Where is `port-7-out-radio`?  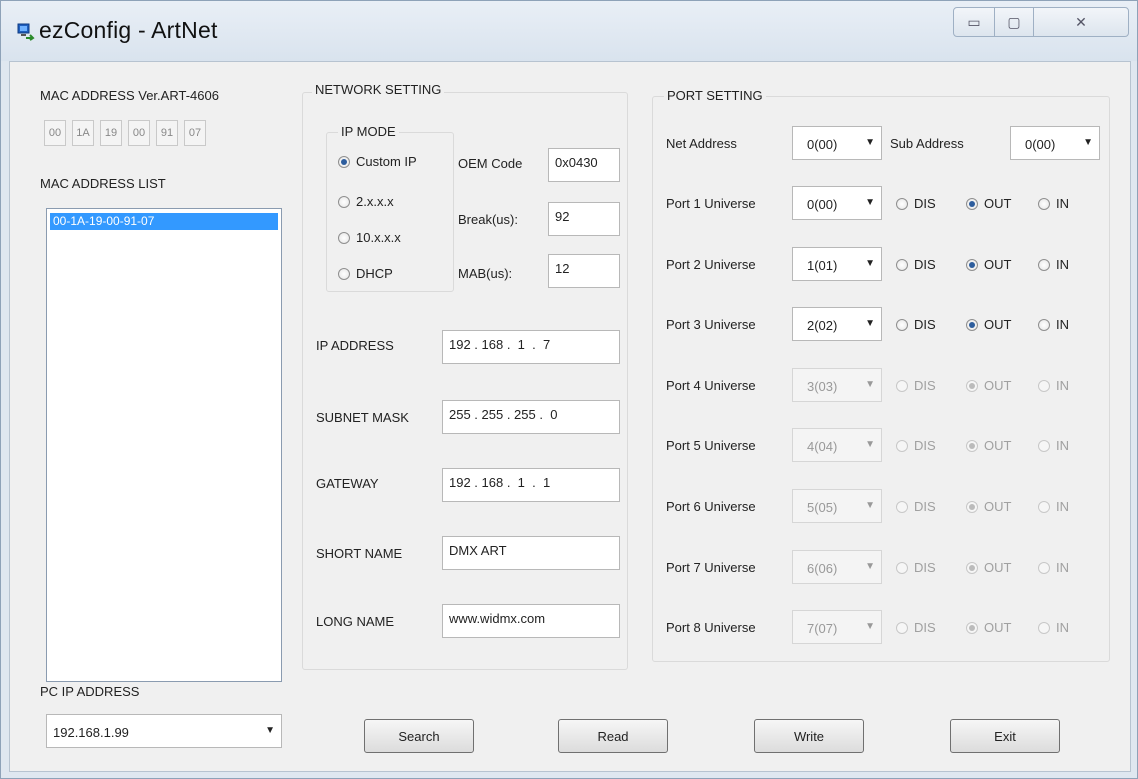 port-7-out-radio is located at coordinates (972, 568).